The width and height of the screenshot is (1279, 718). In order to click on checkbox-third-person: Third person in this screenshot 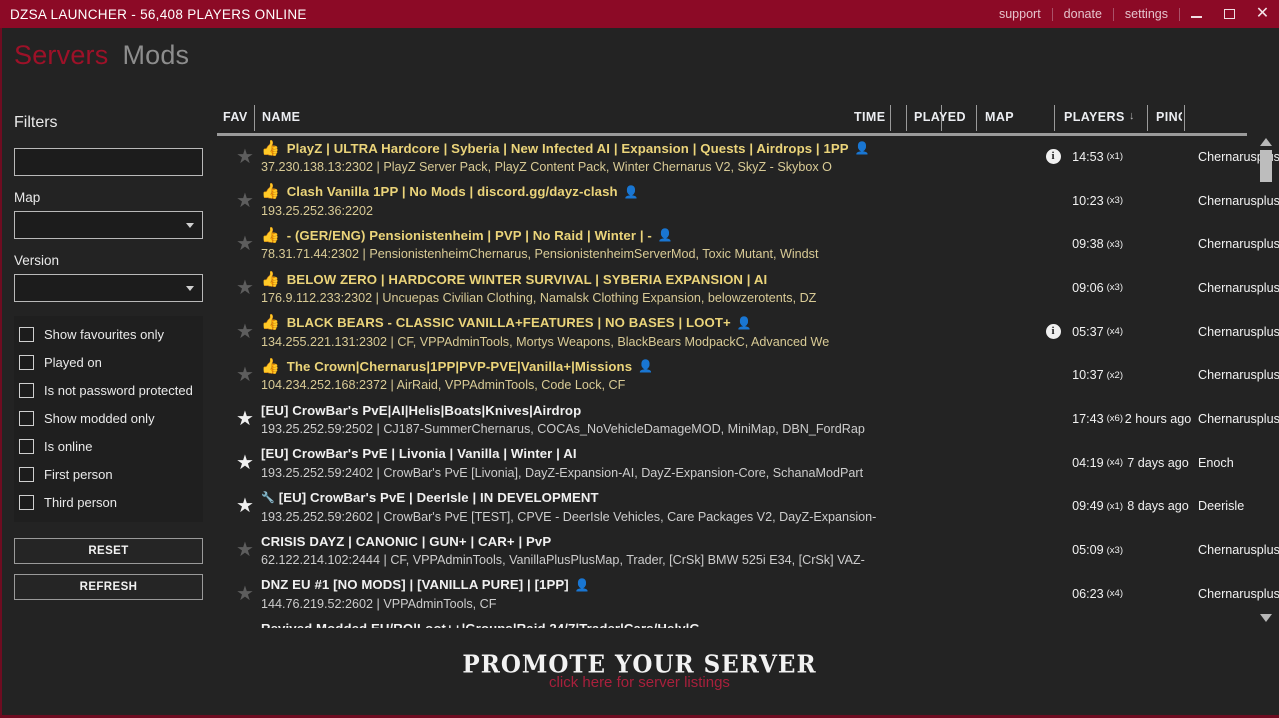, I will do `click(108, 502)`.